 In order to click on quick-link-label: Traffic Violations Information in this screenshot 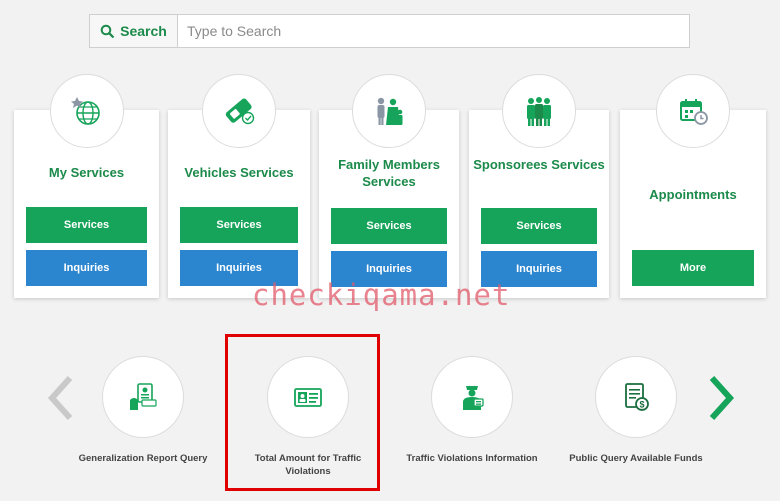, I will do `click(472, 458)`.